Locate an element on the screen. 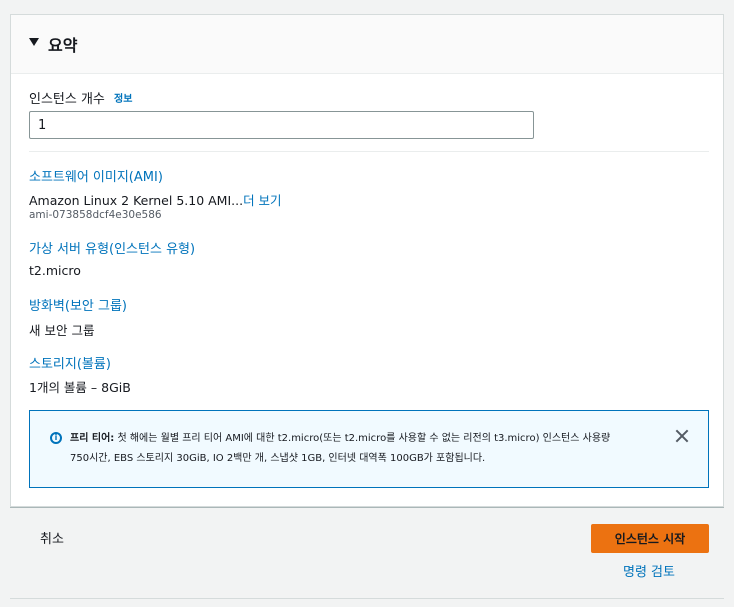  instance-count-label: 인스턴스 개수 is located at coordinates (67, 99).